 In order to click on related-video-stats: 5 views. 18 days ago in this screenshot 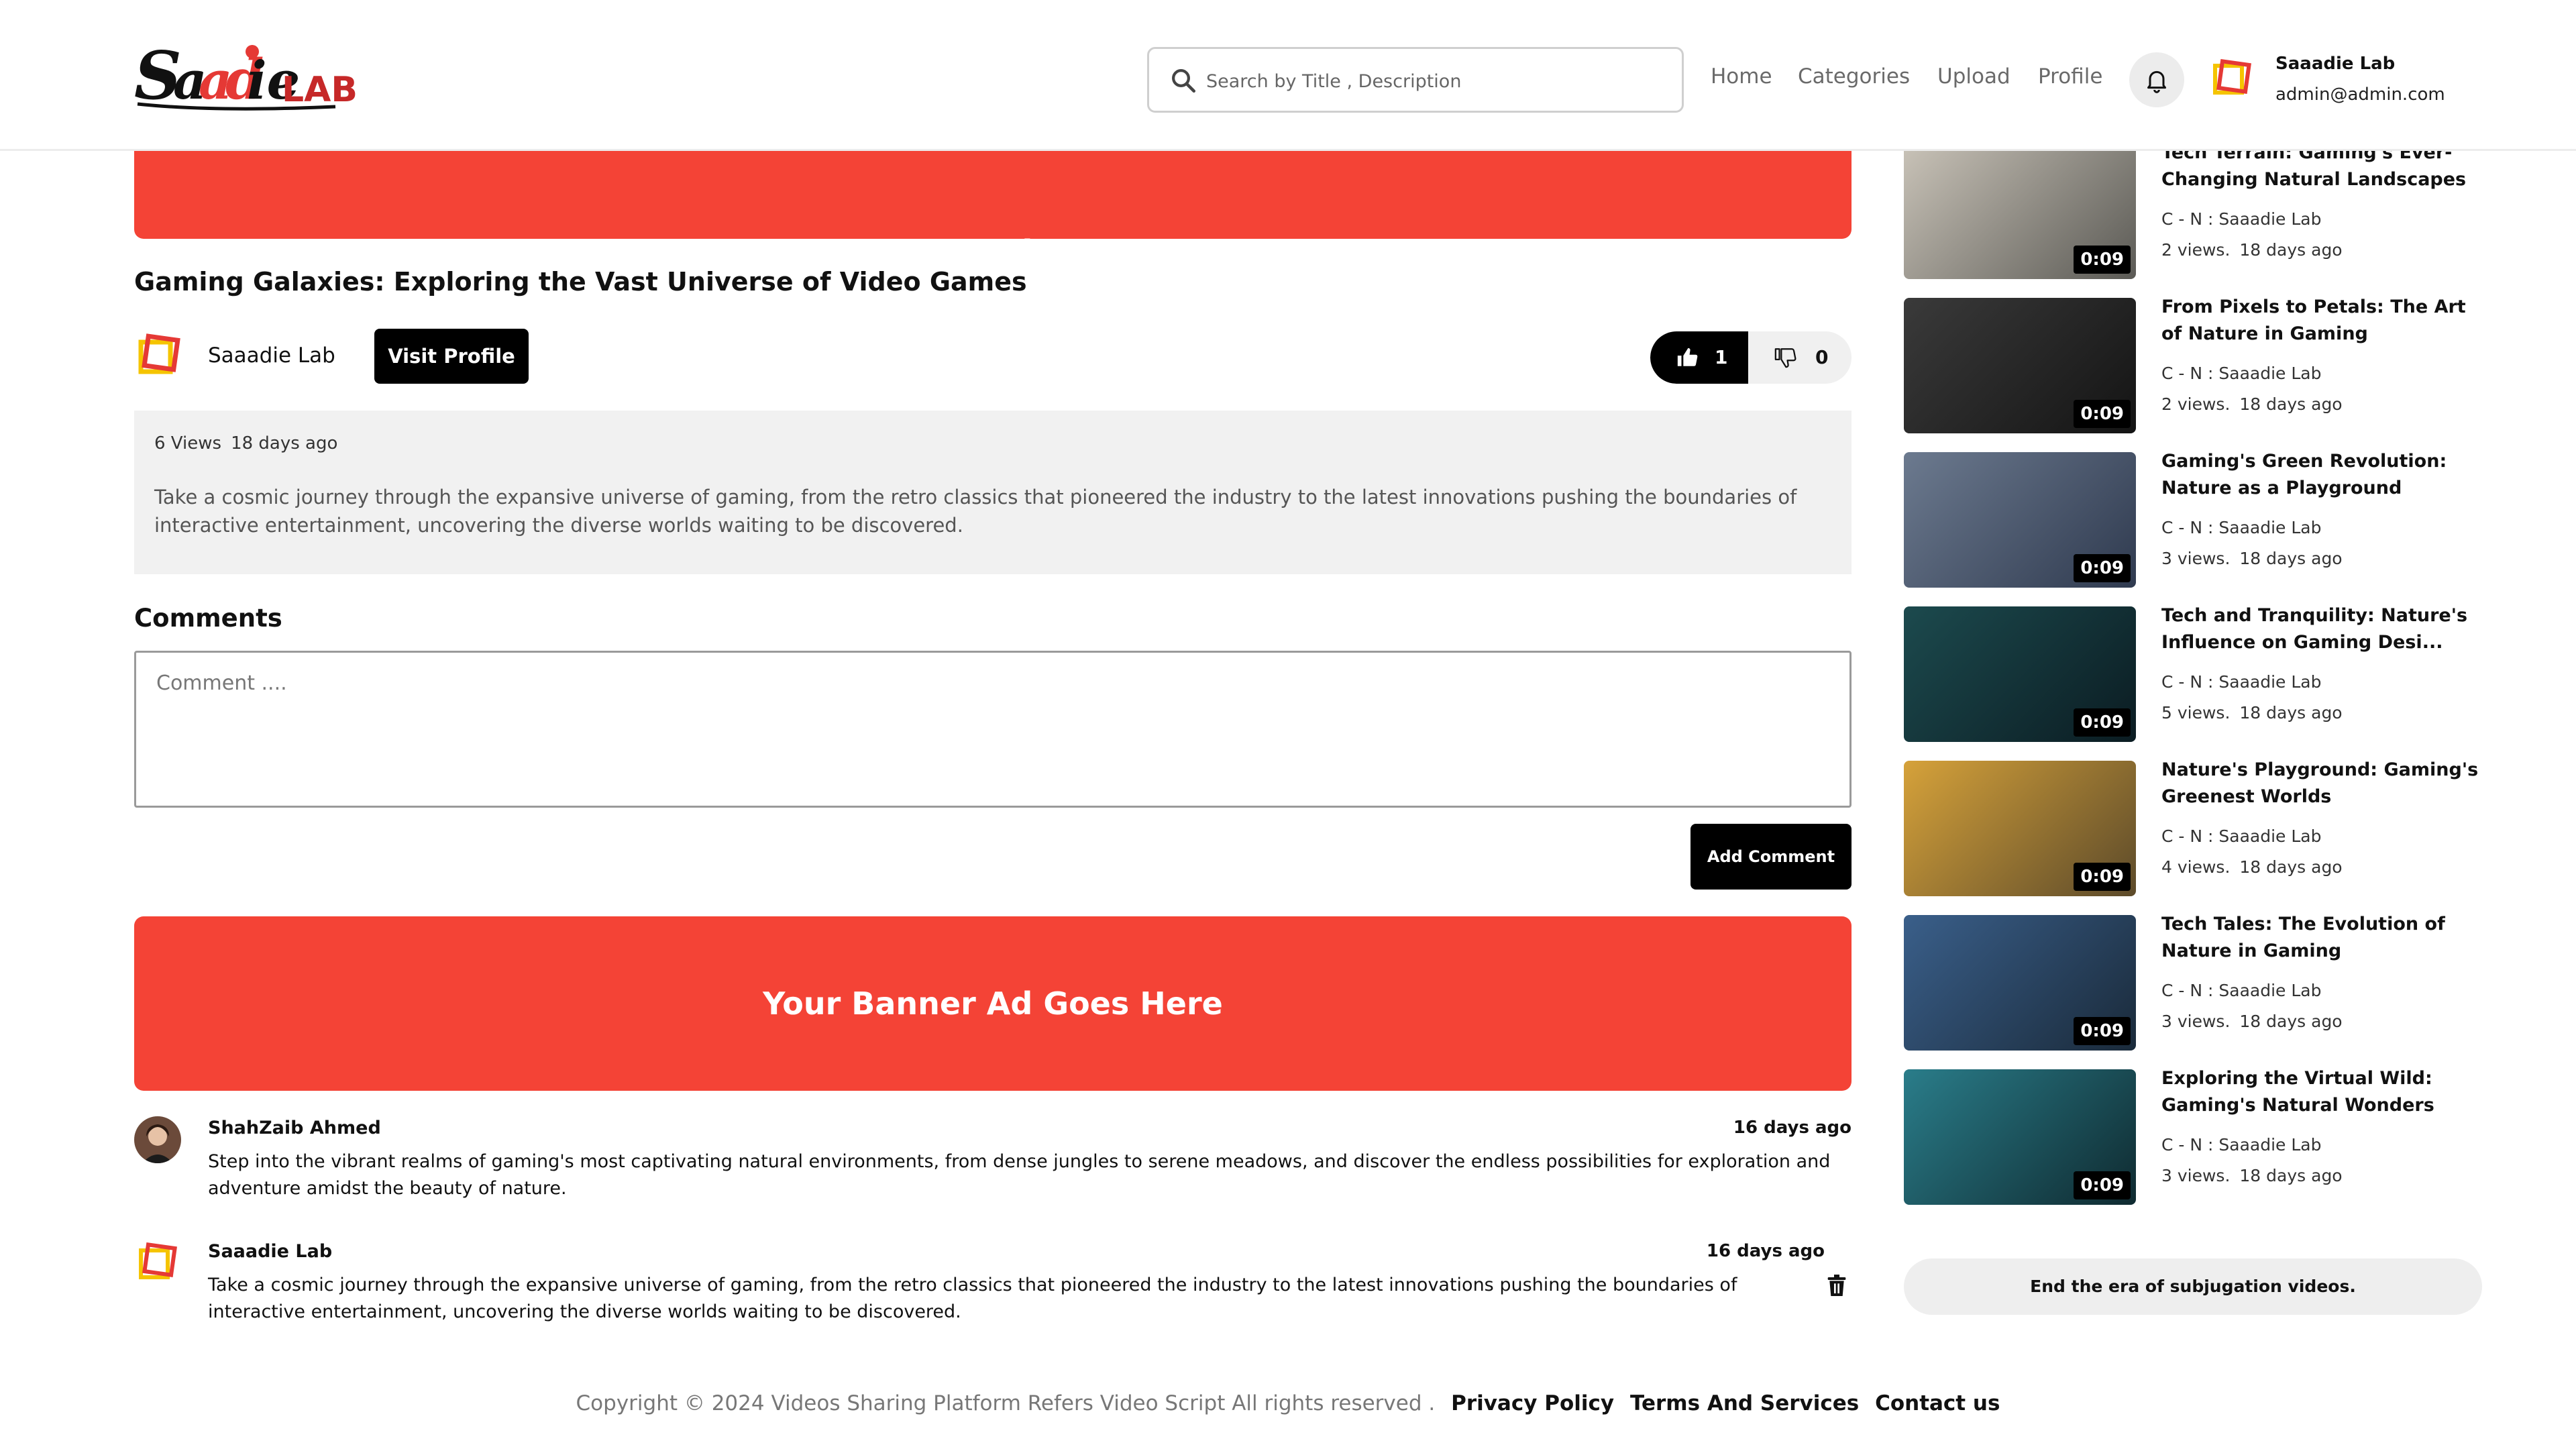, I will do `click(2252, 712)`.